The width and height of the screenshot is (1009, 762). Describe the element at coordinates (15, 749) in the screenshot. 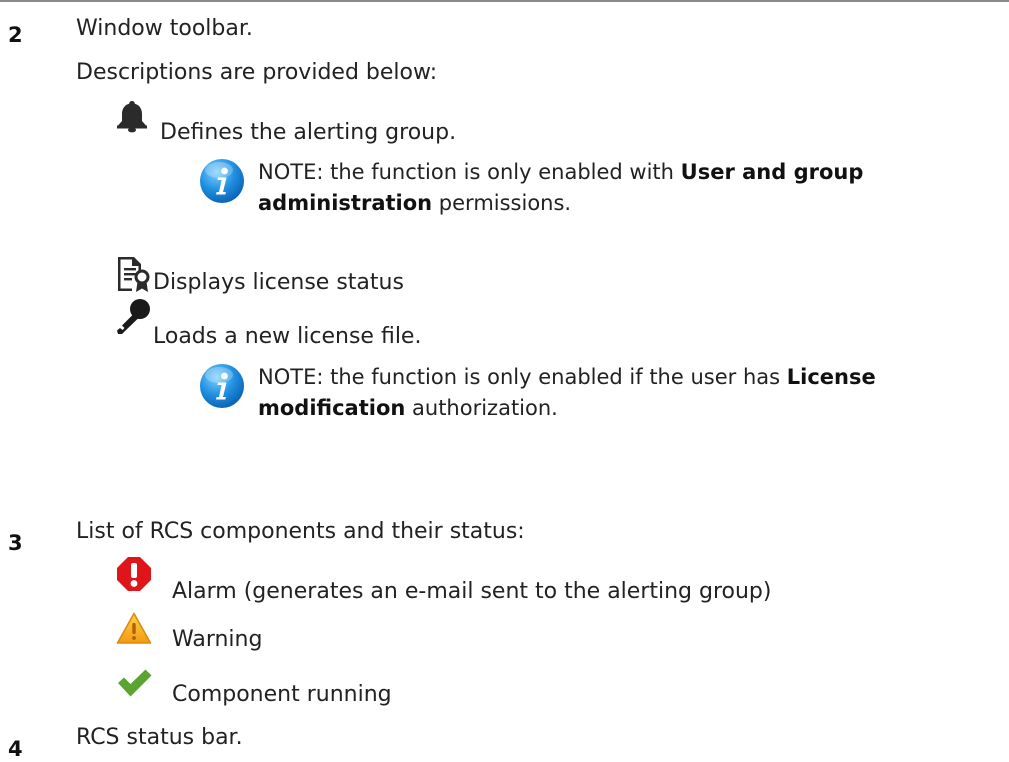

I see `item-number-4: 4` at that location.